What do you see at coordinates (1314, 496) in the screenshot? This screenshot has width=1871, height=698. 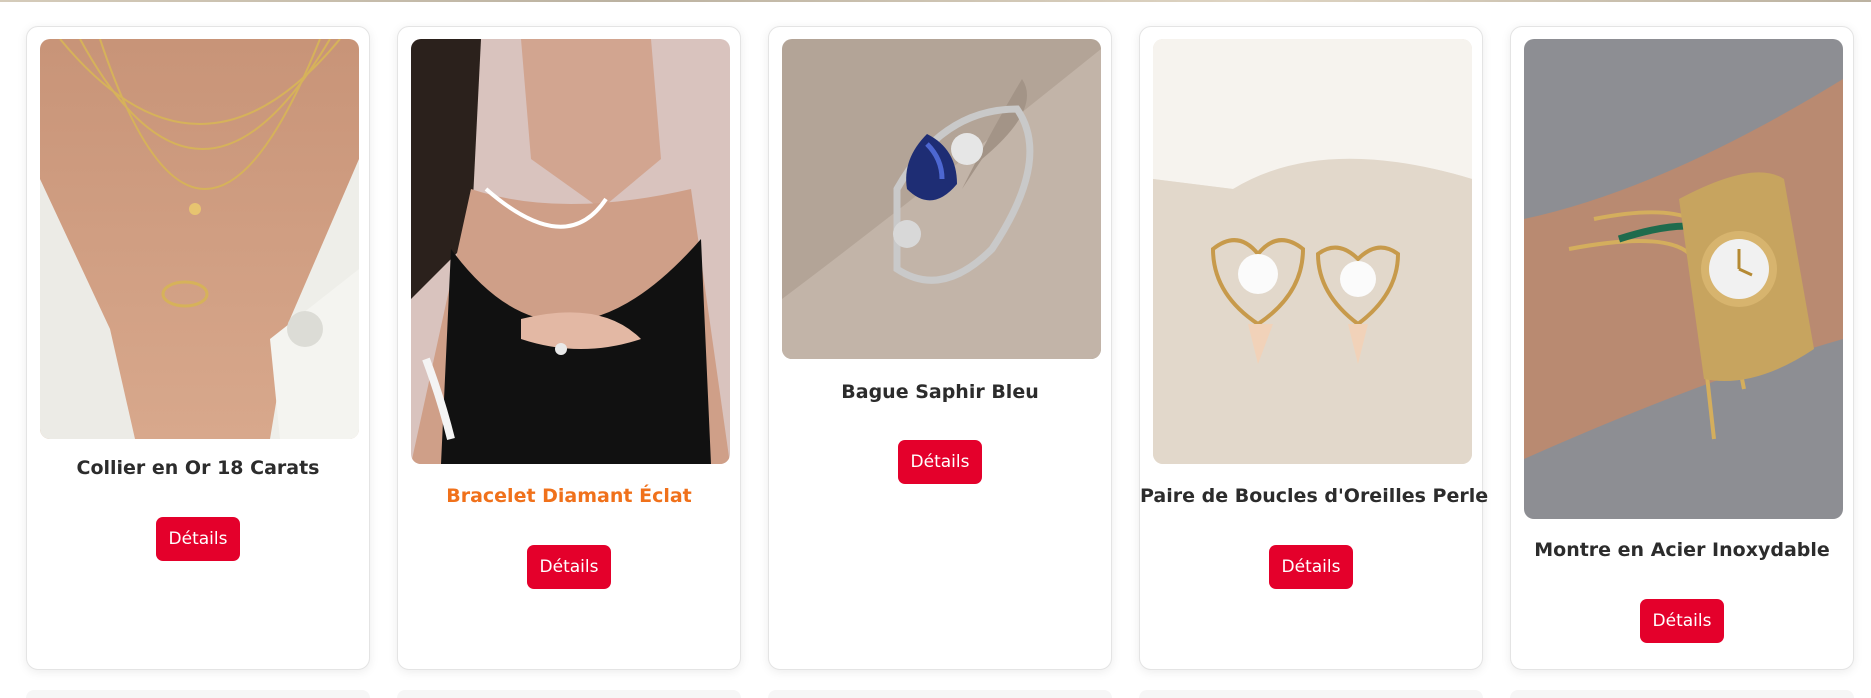 I see `product-title: Paire de Boucles d'Oreilles Perle` at bounding box center [1314, 496].